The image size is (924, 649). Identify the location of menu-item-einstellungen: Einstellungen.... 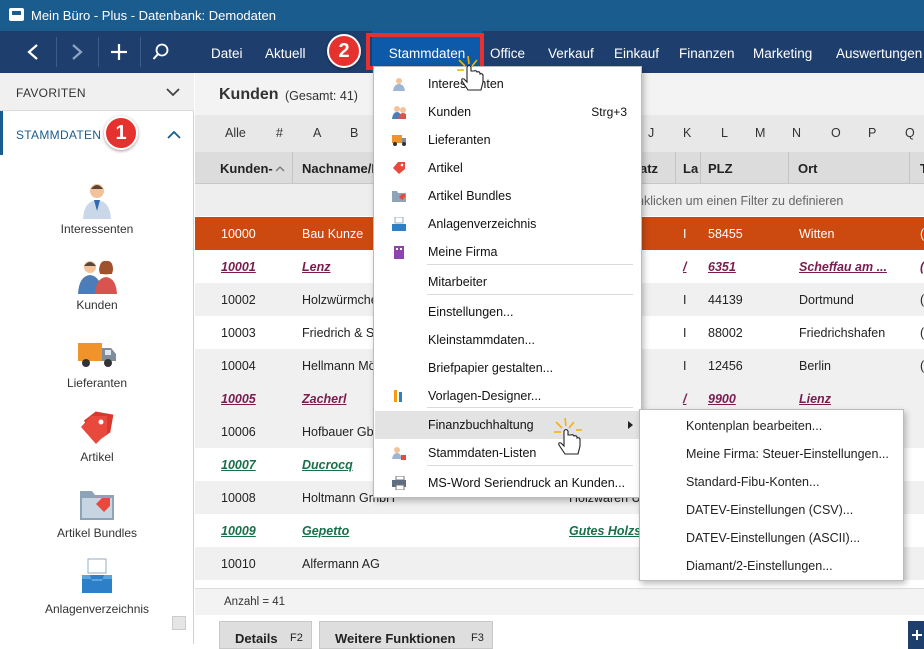
(508, 312).